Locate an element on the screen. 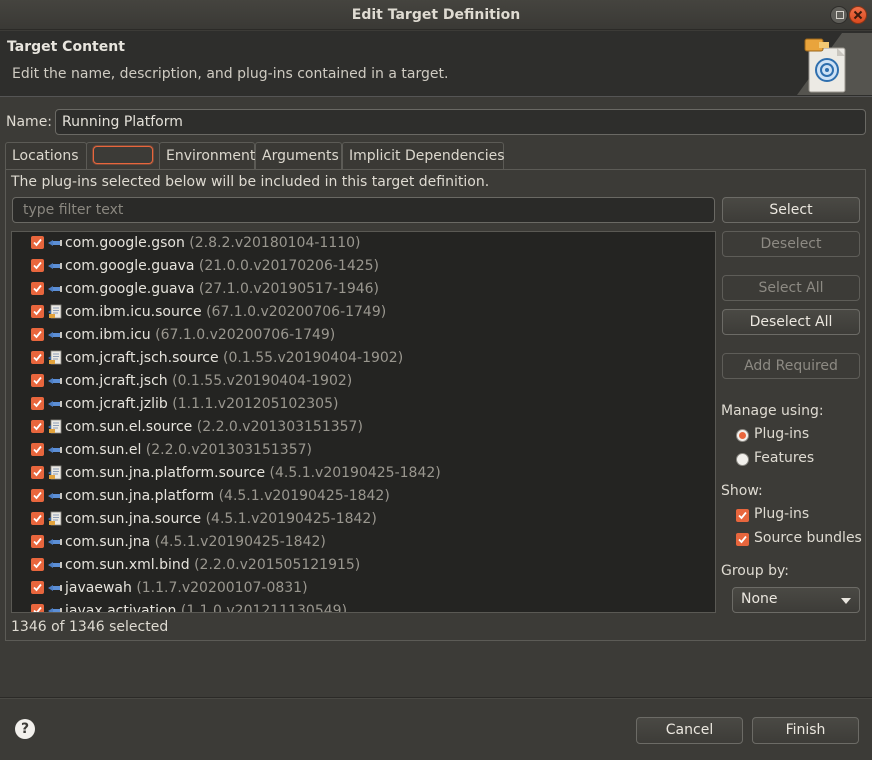 The image size is (872, 760). plugin-label: com.google.guava (21.0.0.v20170206-1425) is located at coordinates (222, 266).